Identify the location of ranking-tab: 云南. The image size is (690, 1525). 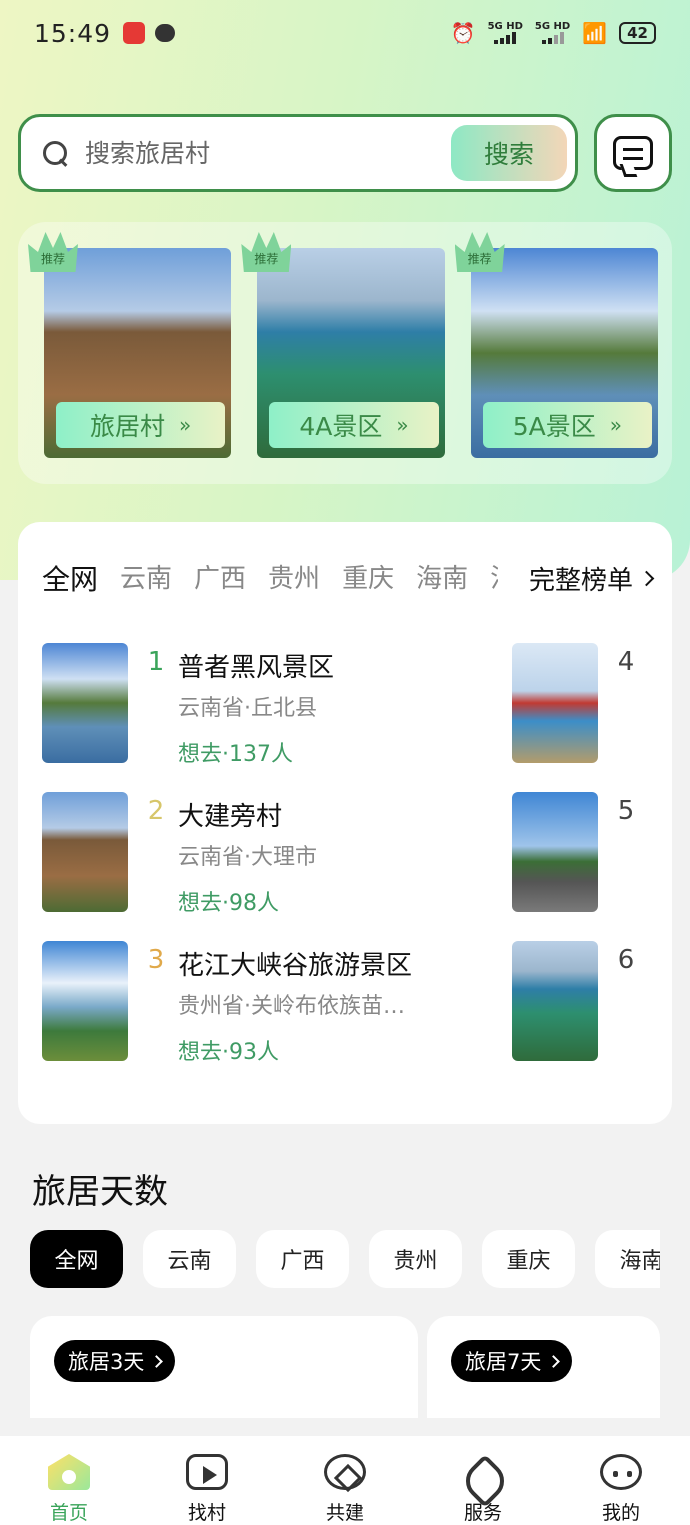
(146, 578).